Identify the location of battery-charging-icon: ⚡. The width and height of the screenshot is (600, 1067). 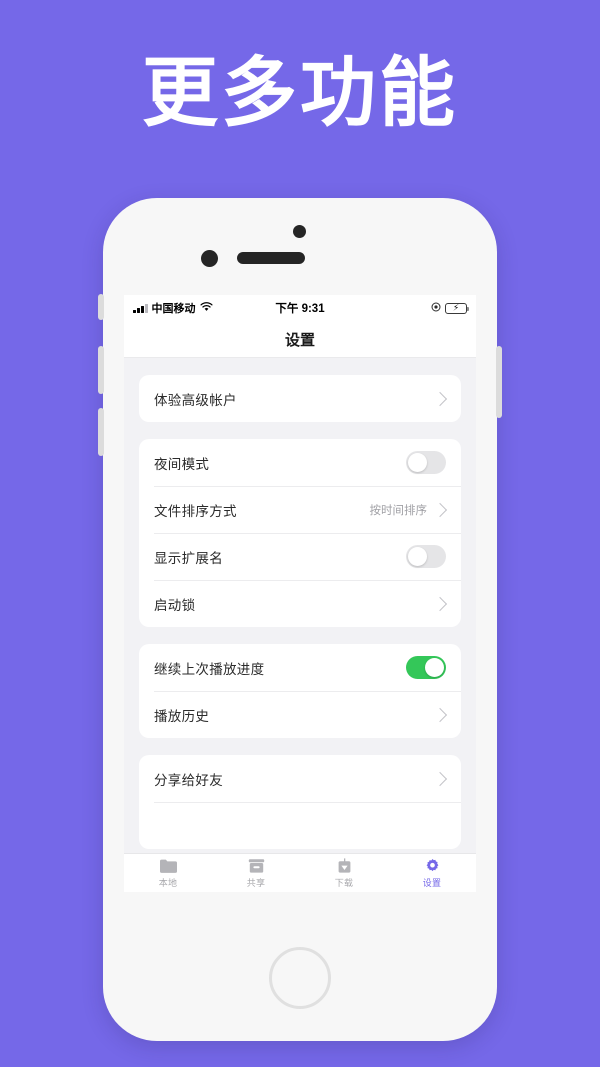
(457, 308).